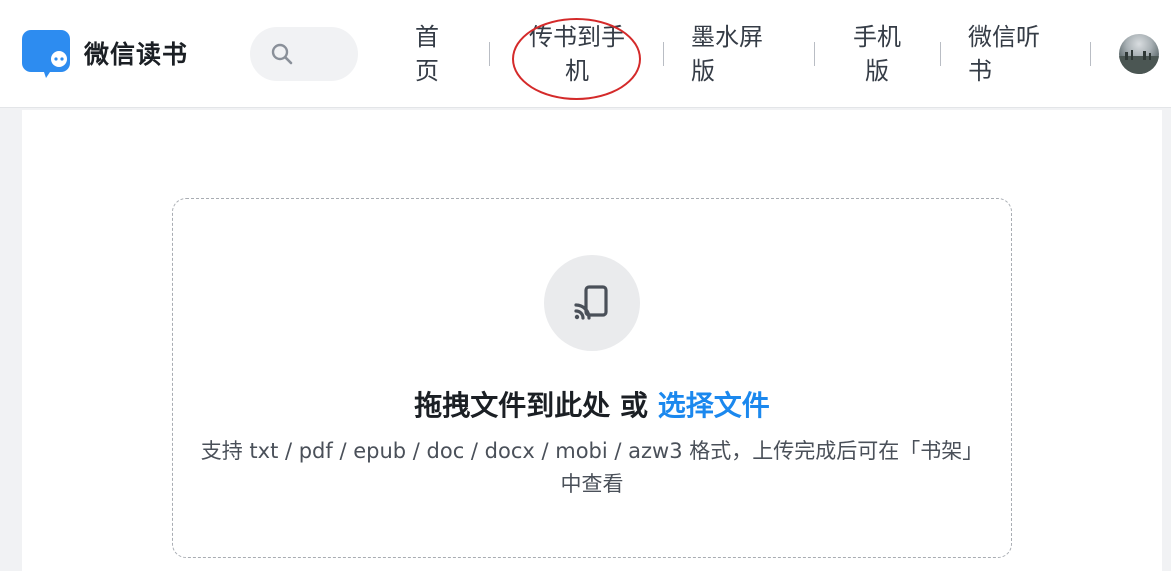 Image resolution: width=1171 pixels, height=571 pixels. Describe the element at coordinates (727, 54) in the screenshot. I see `nav-eink-version: 墨水屏 版` at that location.